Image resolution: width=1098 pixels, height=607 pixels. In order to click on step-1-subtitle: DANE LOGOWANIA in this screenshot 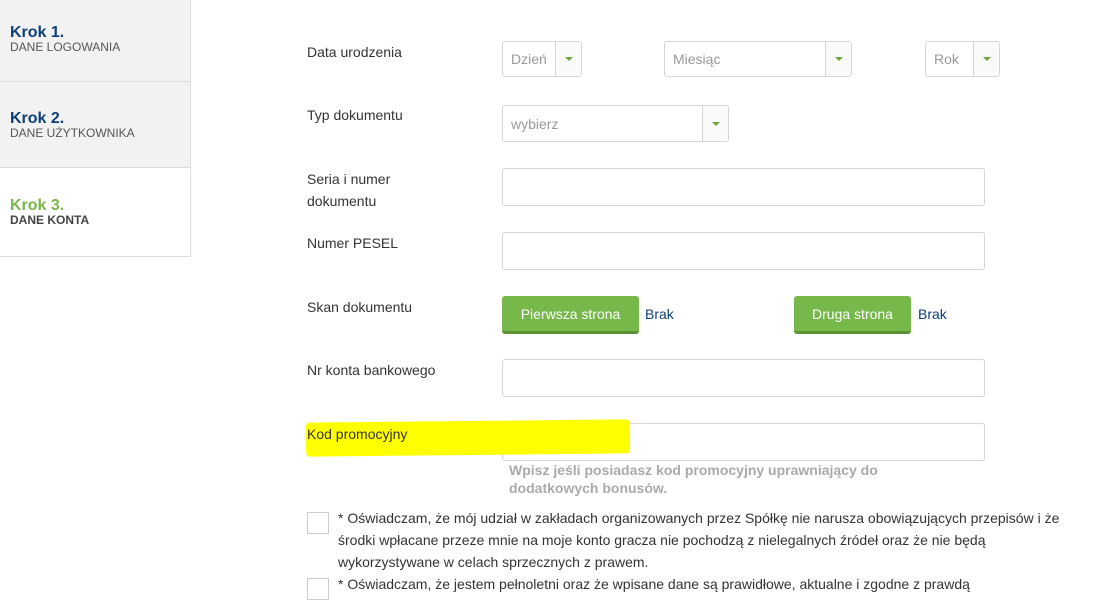, I will do `click(65, 47)`.